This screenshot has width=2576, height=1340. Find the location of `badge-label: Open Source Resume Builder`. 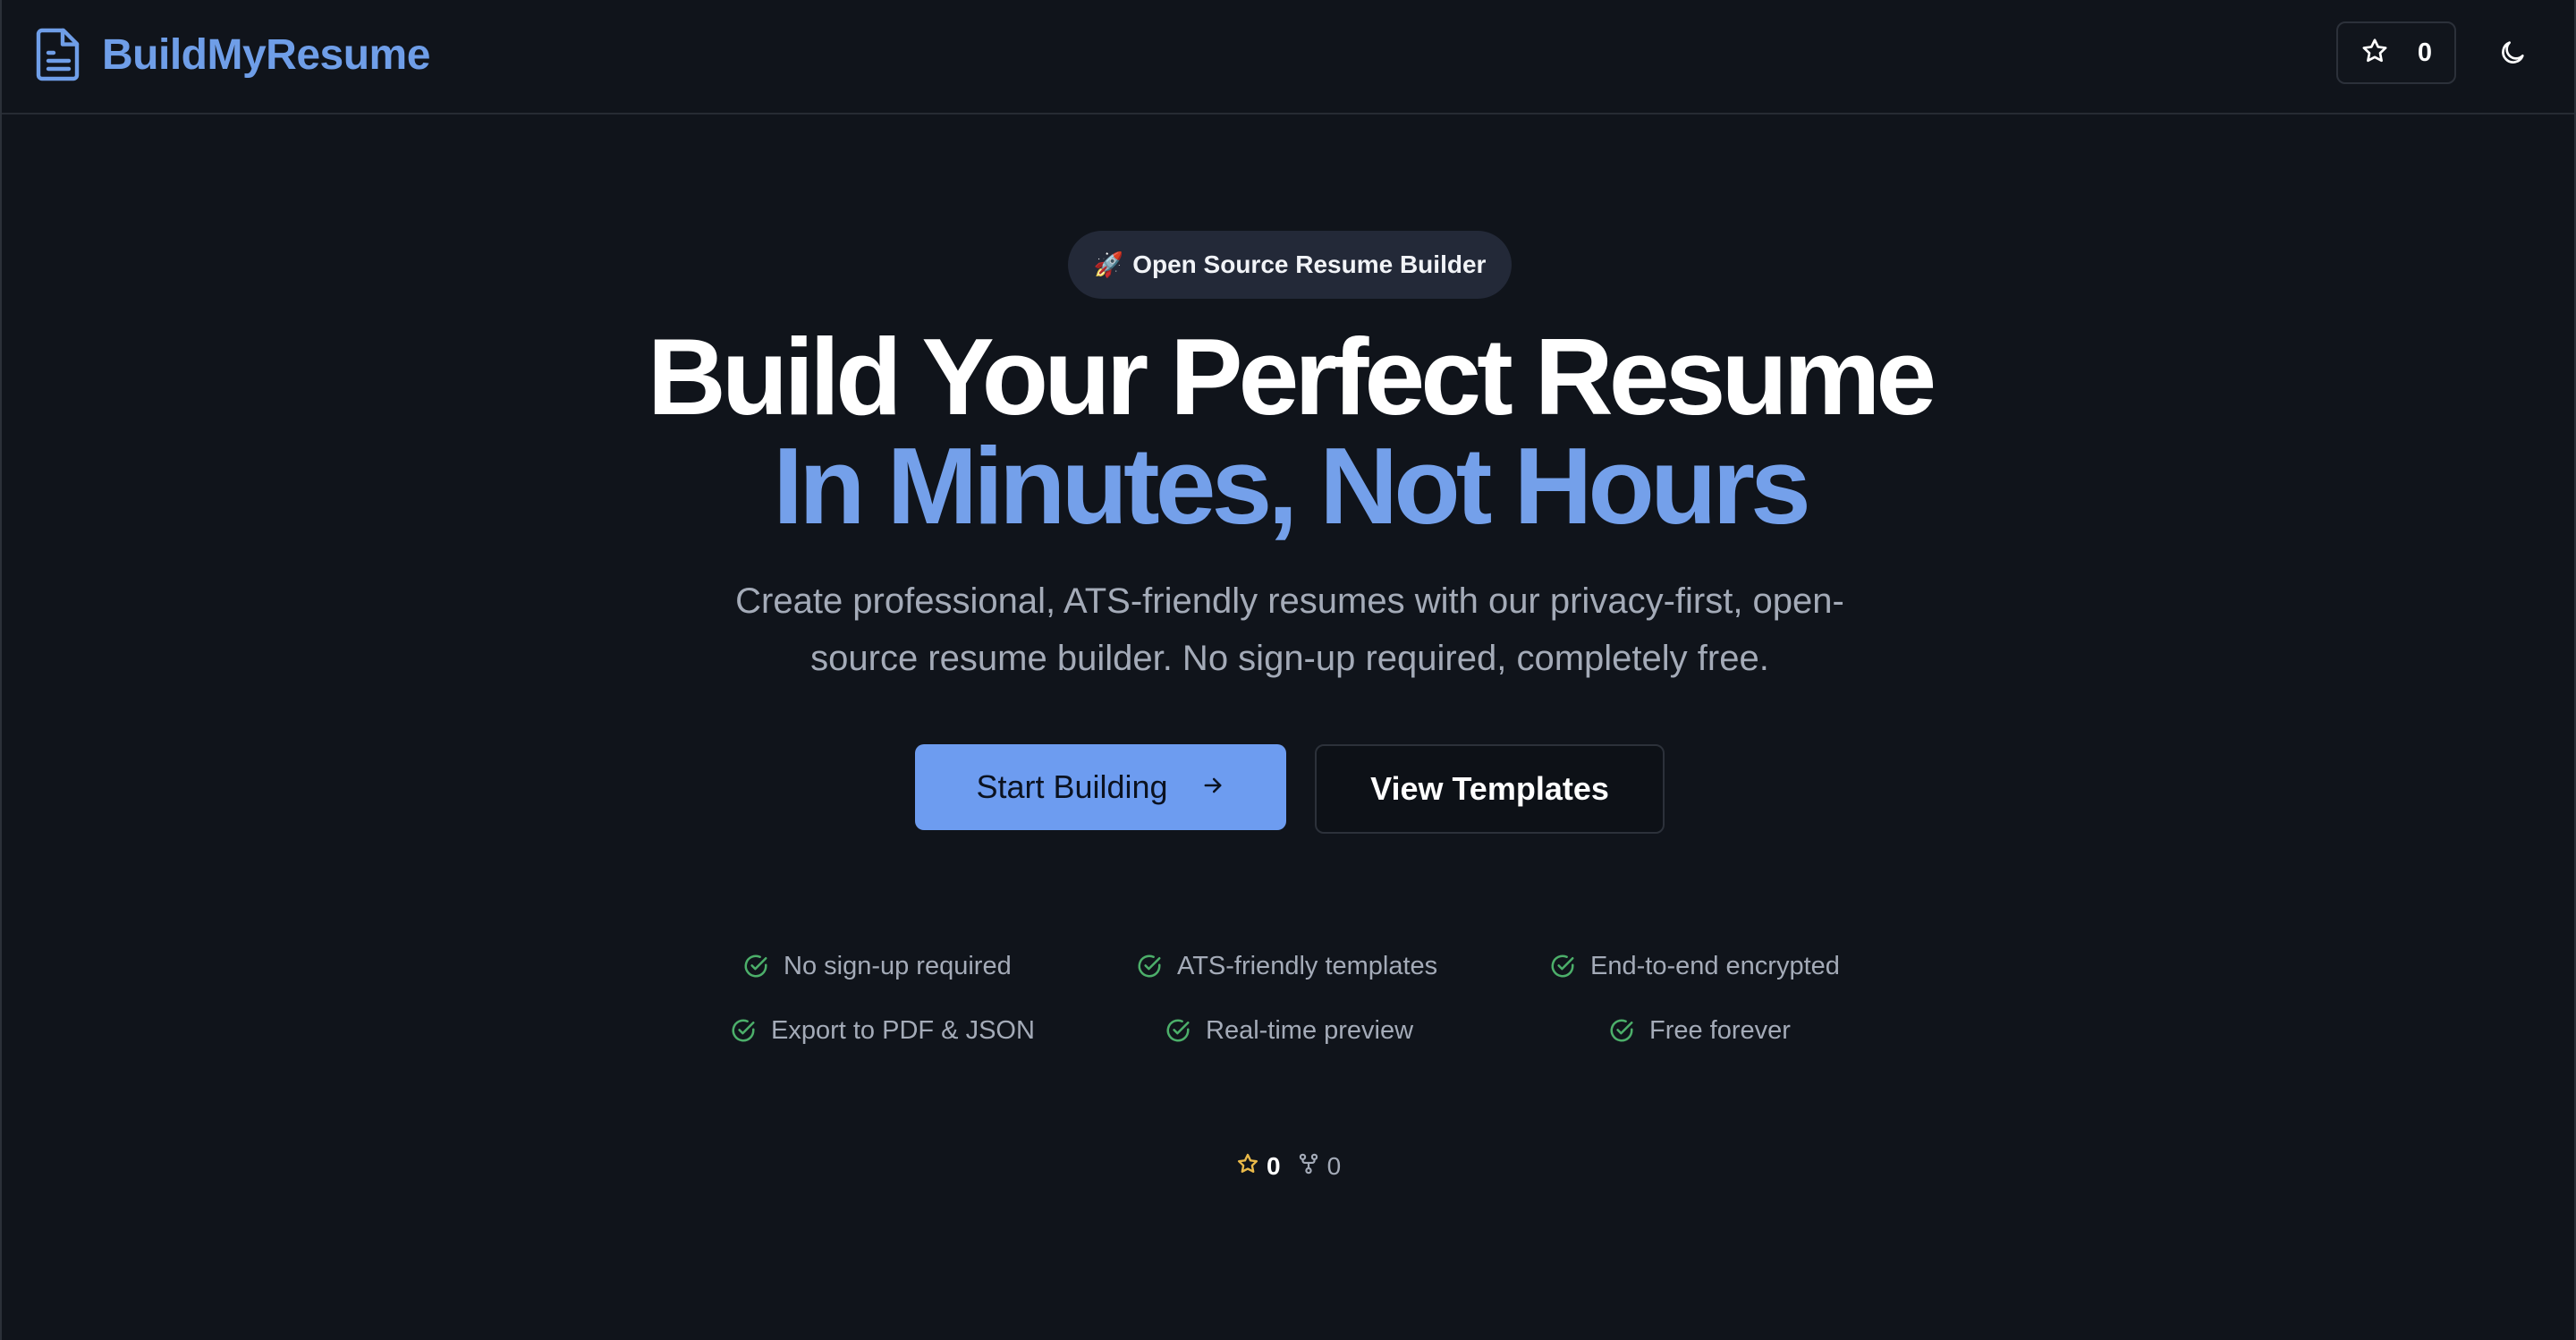

badge-label: Open Source Resume Builder is located at coordinates (1309, 264).